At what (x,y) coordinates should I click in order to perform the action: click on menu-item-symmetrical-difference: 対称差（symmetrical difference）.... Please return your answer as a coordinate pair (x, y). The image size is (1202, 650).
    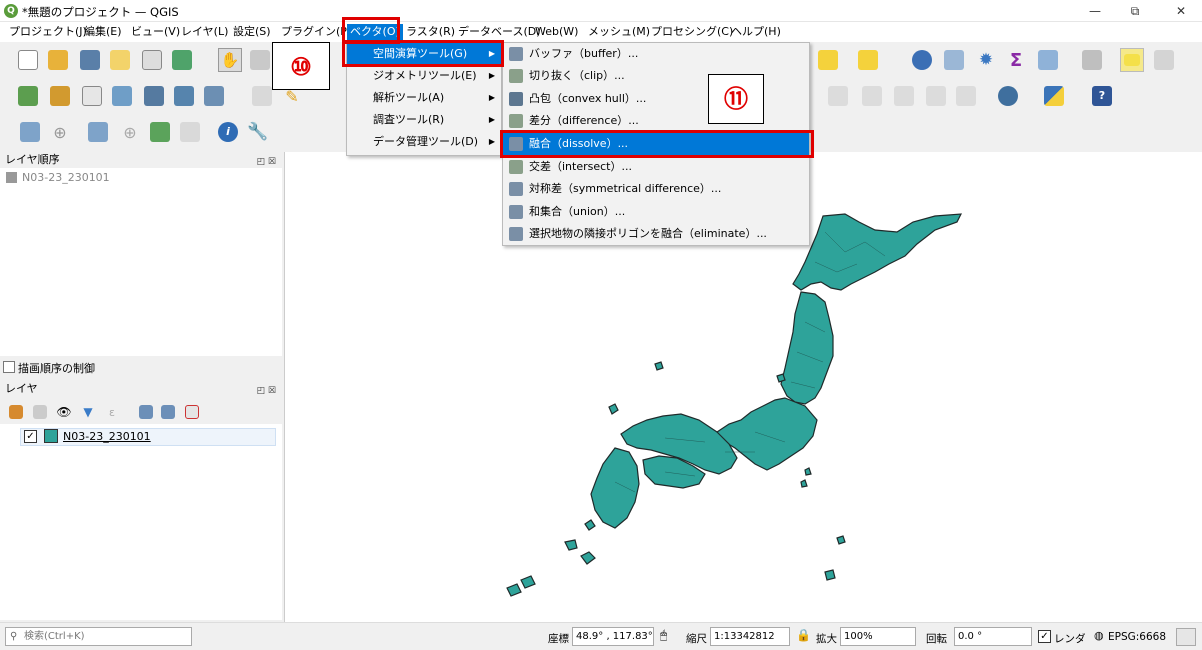
    Looking at the image, I should click on (656, 189).